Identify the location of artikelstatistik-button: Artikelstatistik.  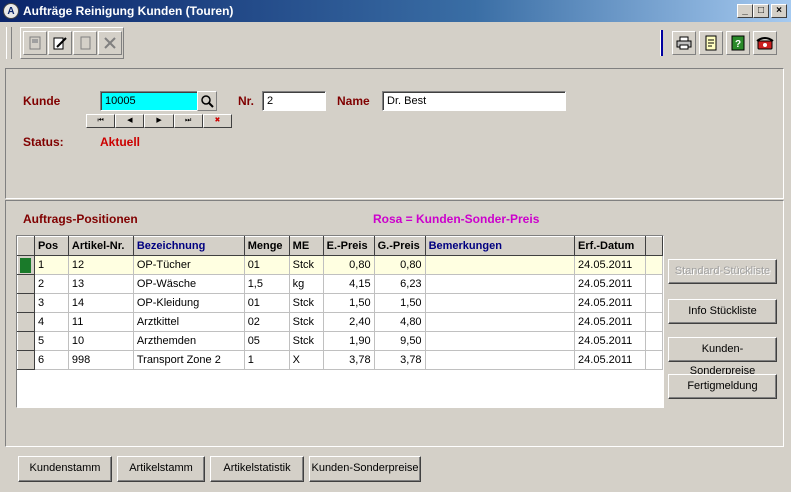
(257, 469).